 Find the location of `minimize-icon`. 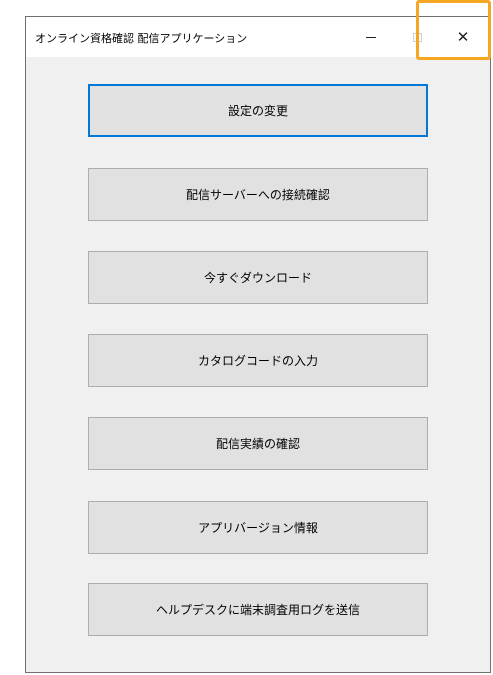

minimize-icon is located at coordinates (371, 37).